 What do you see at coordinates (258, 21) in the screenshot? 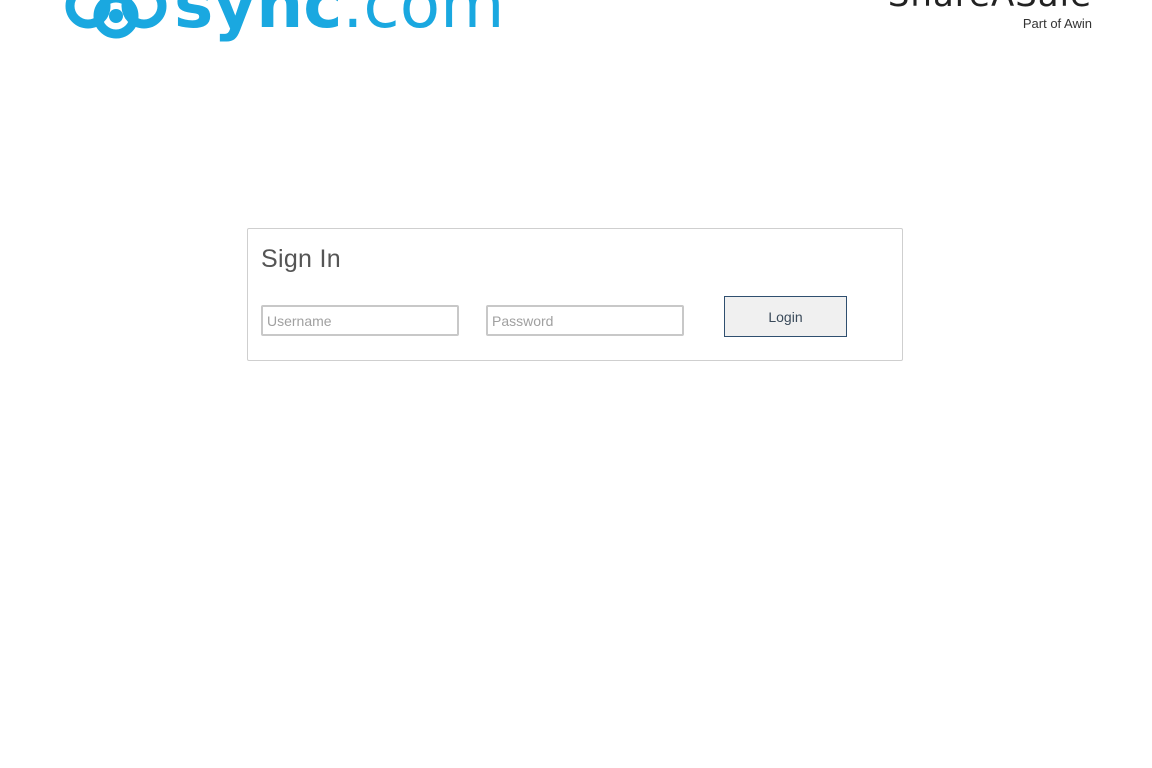
I see `logo-text-bold: sync` at bounding box center [258, 21].